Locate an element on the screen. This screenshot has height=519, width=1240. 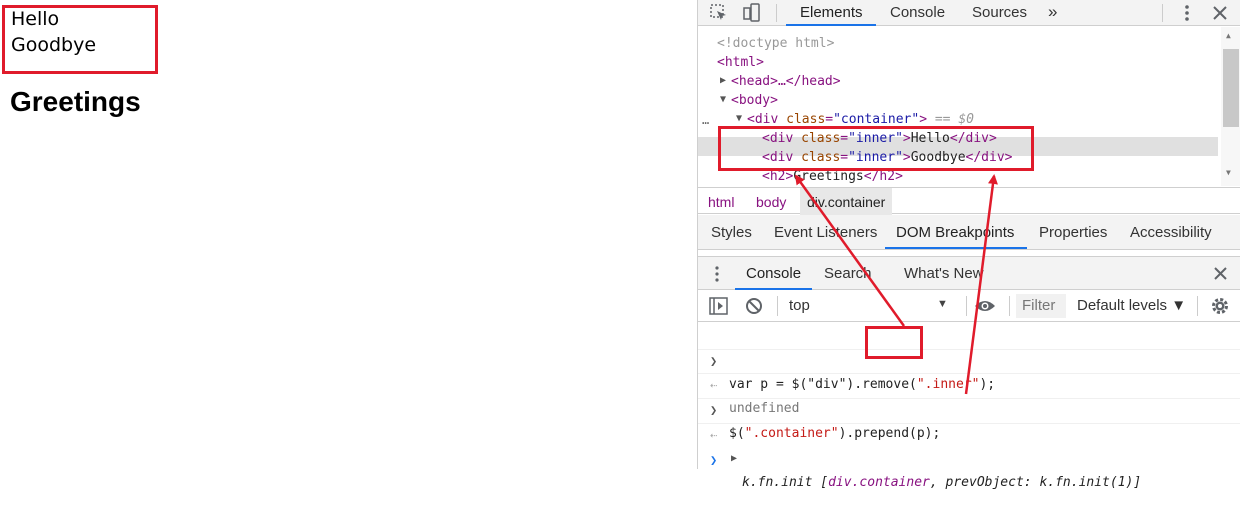
drawer-tabbar: Console Search What's New is located at coordinates (969, 273).